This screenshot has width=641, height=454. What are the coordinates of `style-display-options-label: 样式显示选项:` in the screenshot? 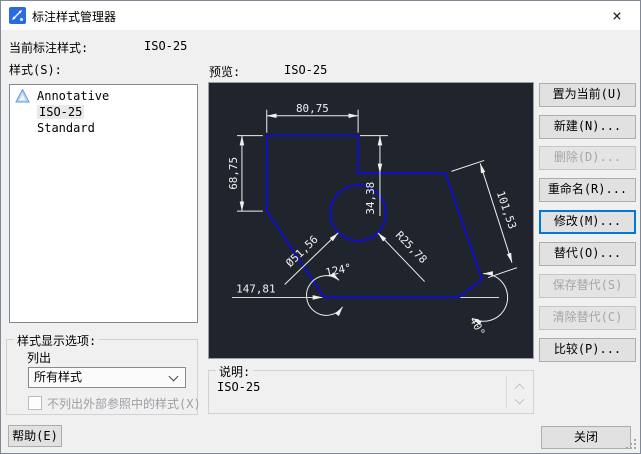 It's located at (57, 340).